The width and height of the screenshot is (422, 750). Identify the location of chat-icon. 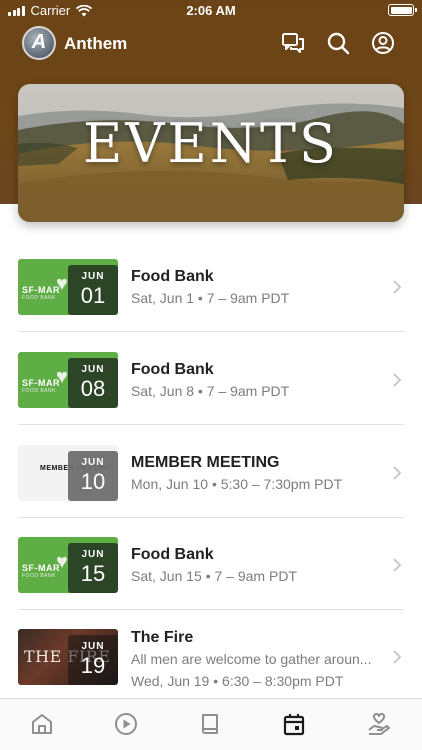
(293, 43).